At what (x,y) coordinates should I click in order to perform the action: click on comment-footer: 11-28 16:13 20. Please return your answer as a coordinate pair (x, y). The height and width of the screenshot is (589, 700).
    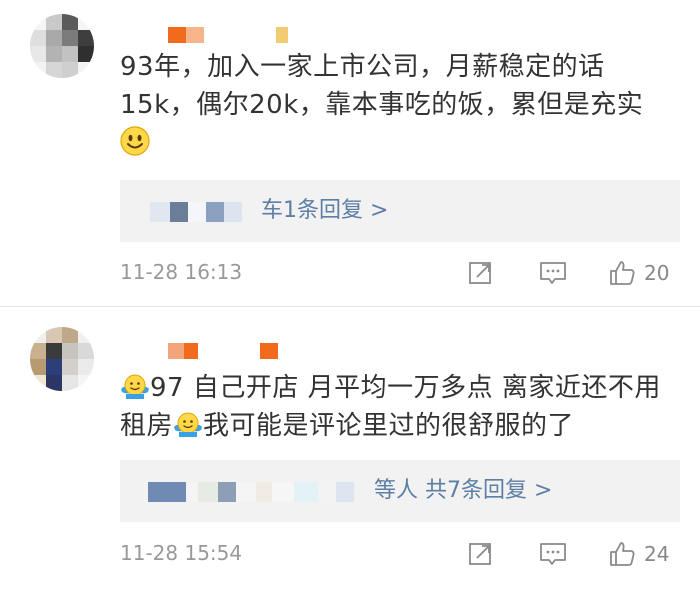
    Looking at the image, I should click on (400, 273).